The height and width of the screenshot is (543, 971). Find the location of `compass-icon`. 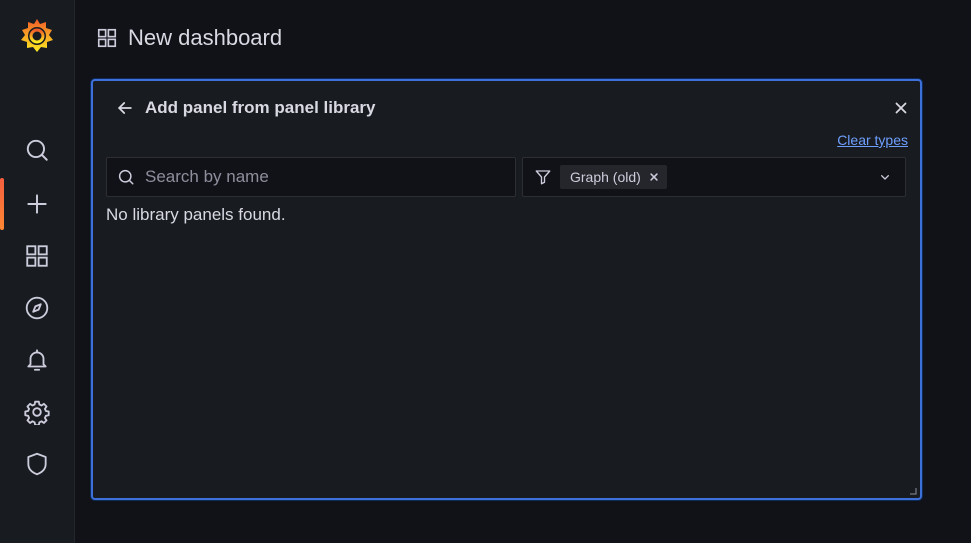

compass-icon is located at coordinates (37, 308).